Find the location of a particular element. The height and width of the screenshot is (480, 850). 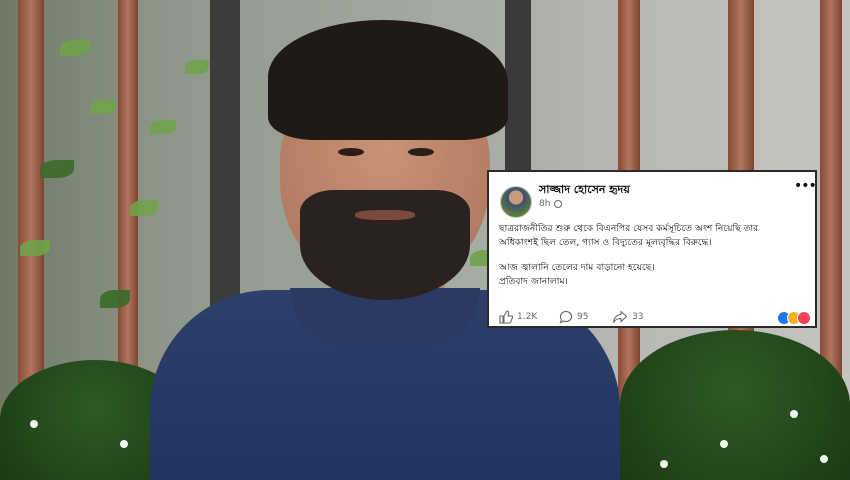

comment-button: 95 is located at coordinates (573, 317).